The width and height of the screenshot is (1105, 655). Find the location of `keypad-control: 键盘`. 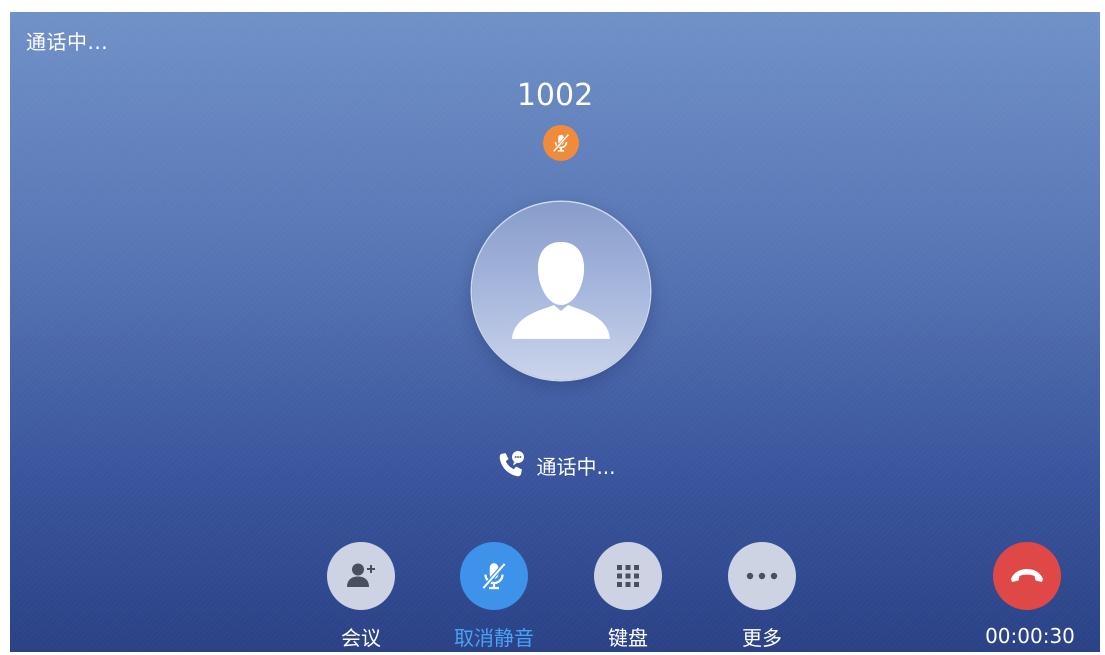

keypad-control: 键盘 is located at coordinates (628, 596).